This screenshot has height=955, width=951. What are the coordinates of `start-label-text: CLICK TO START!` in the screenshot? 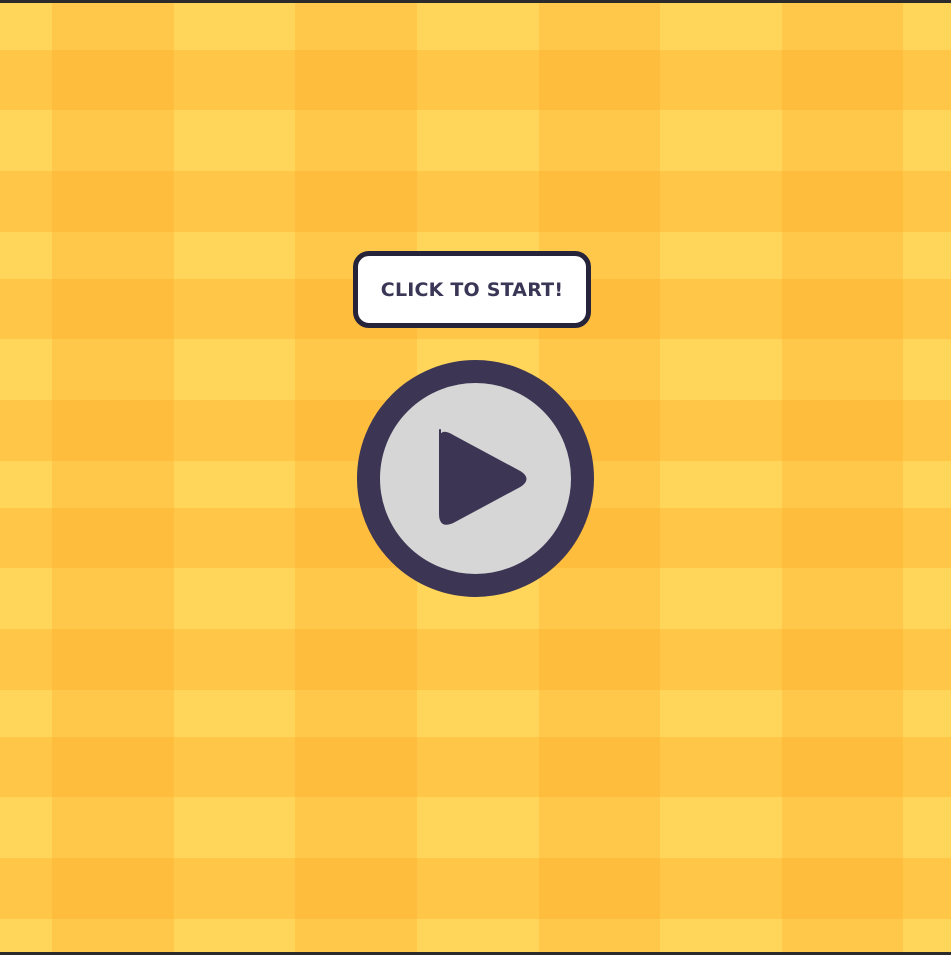 It's located at (472, 289).